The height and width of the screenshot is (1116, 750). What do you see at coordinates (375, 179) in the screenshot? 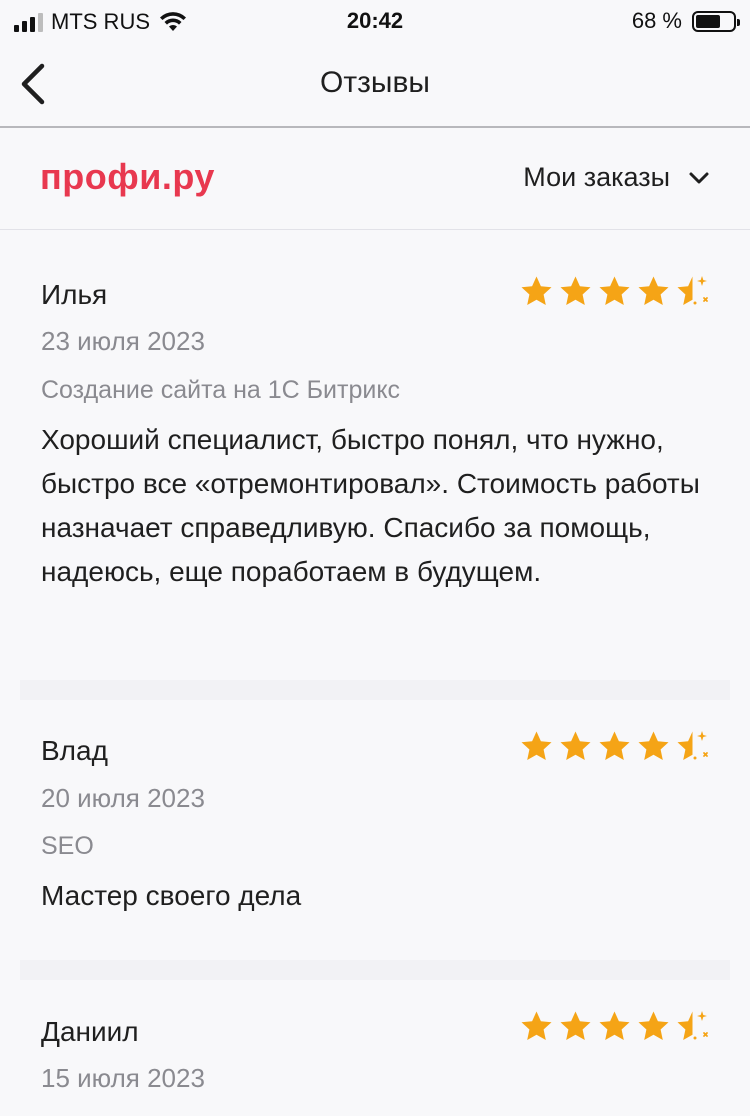
I see `brand-header: профи.ру Мои заказы` at bounding box center [375, 179].